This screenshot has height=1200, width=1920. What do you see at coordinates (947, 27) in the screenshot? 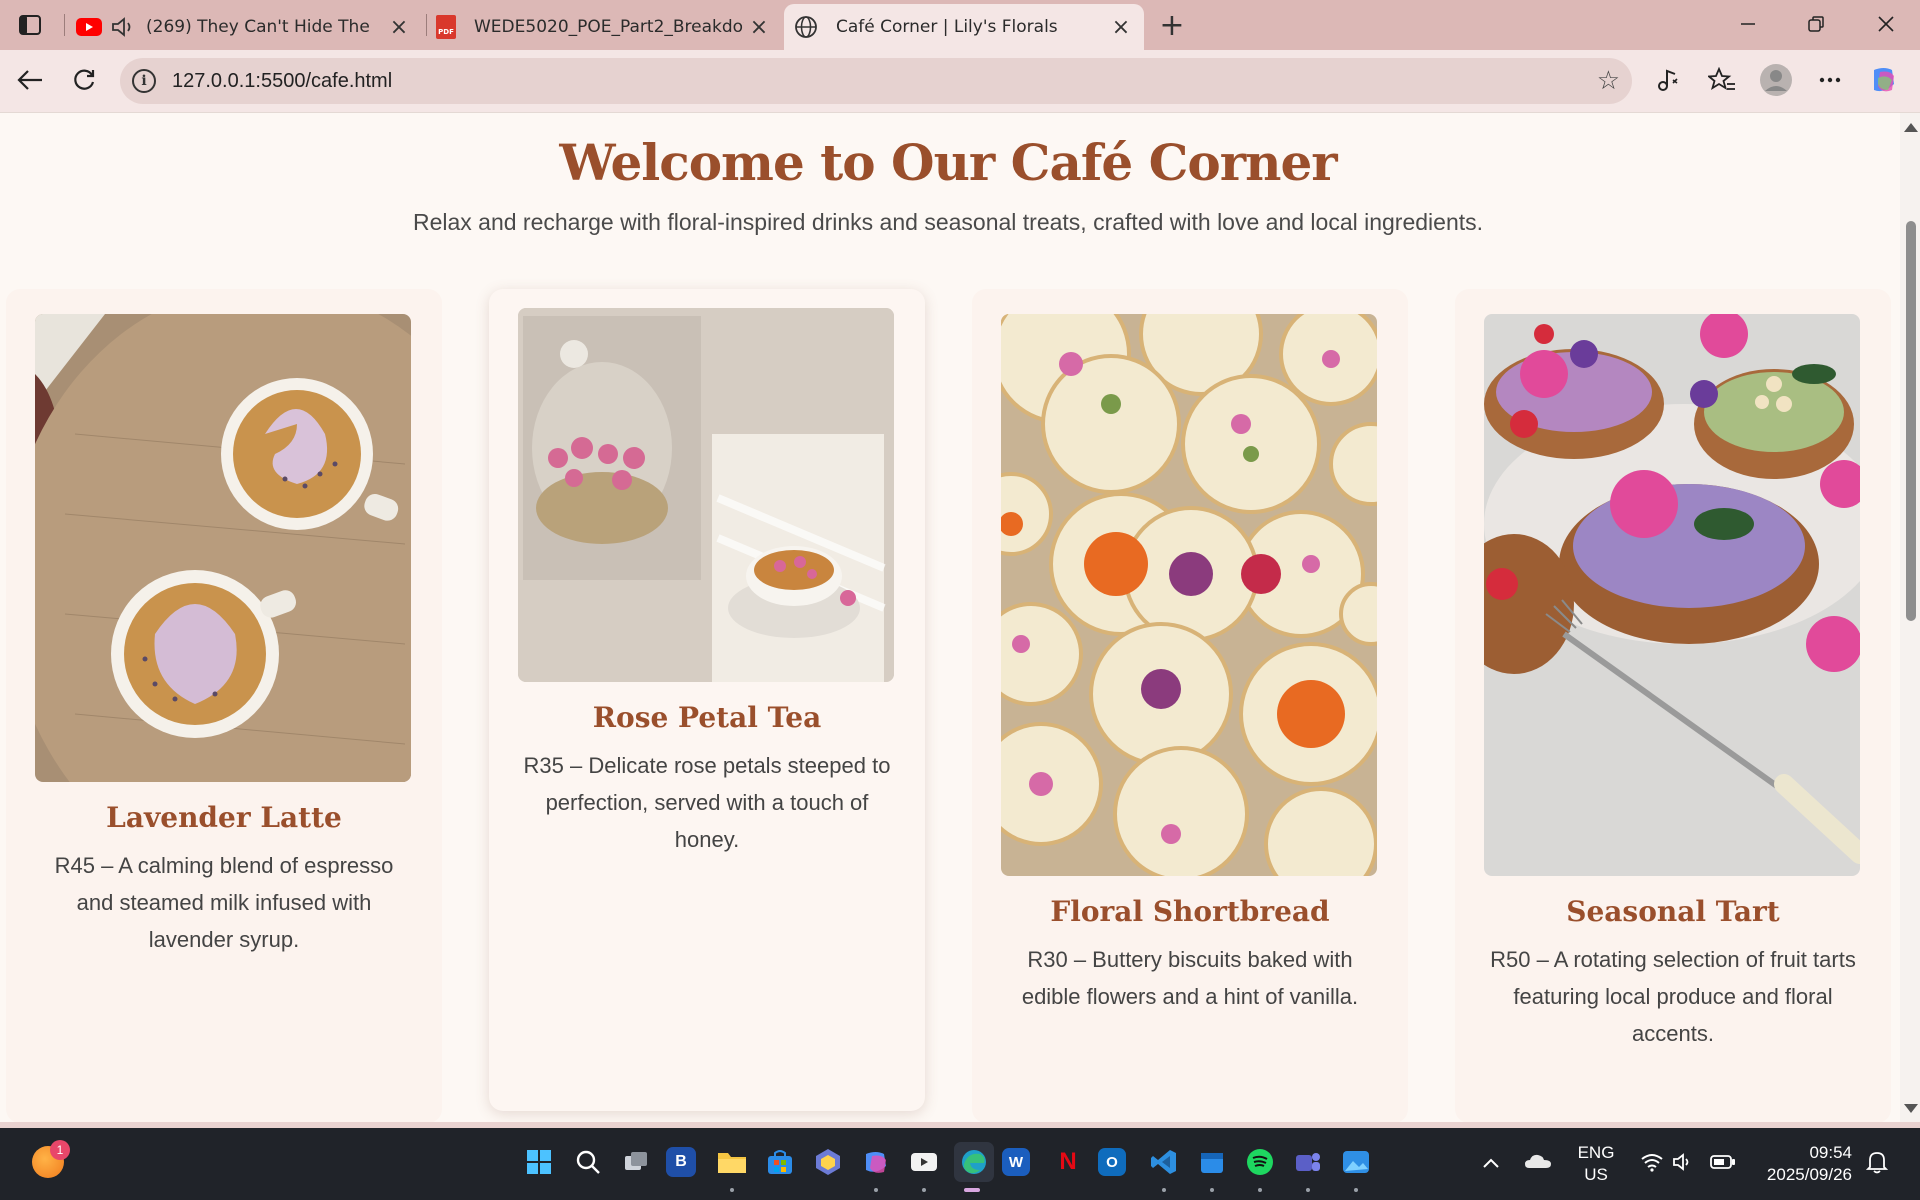
I see `tab-title: Café Corner | Lily's Florals` at bounding box center [947, 27].